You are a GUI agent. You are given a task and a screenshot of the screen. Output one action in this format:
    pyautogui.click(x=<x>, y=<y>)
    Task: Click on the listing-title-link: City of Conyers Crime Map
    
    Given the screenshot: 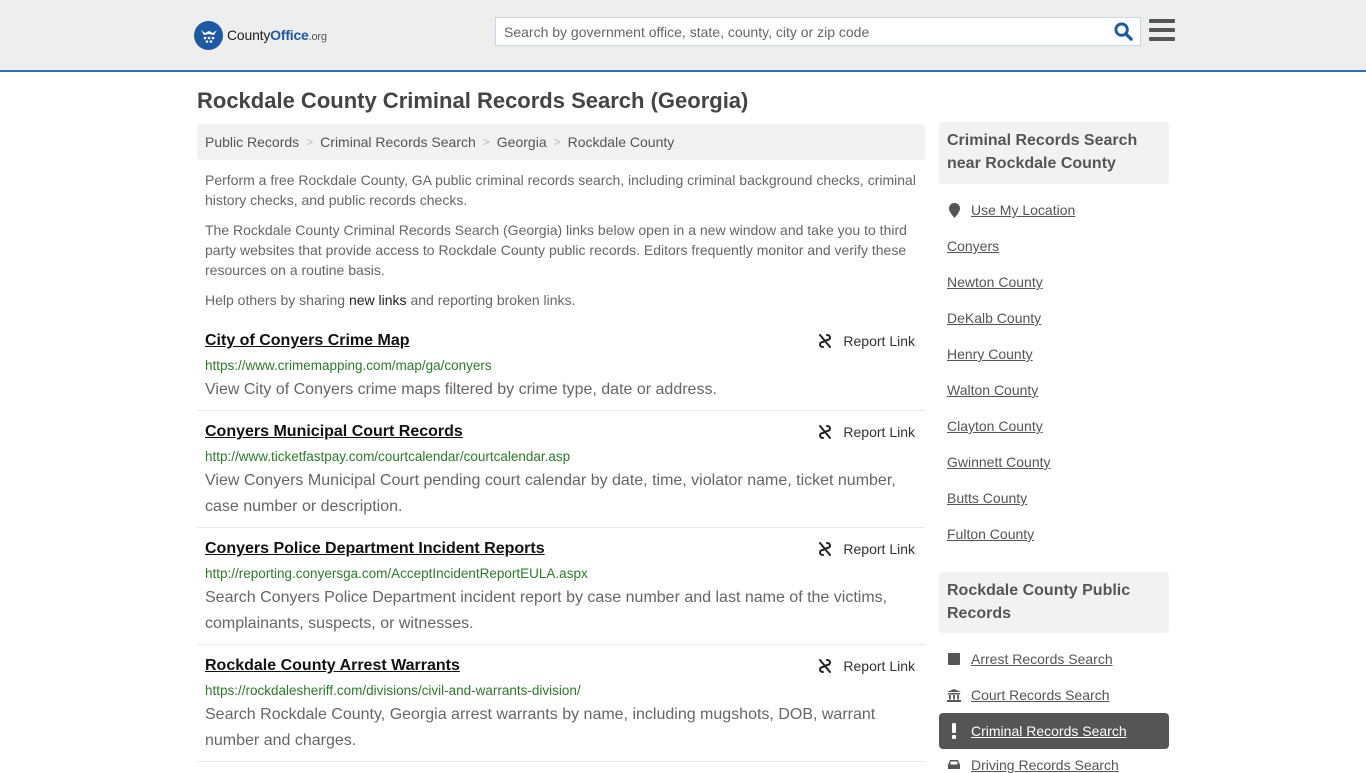 What is the action you would take?
    pyautogui.click(x=307, y=341)
    